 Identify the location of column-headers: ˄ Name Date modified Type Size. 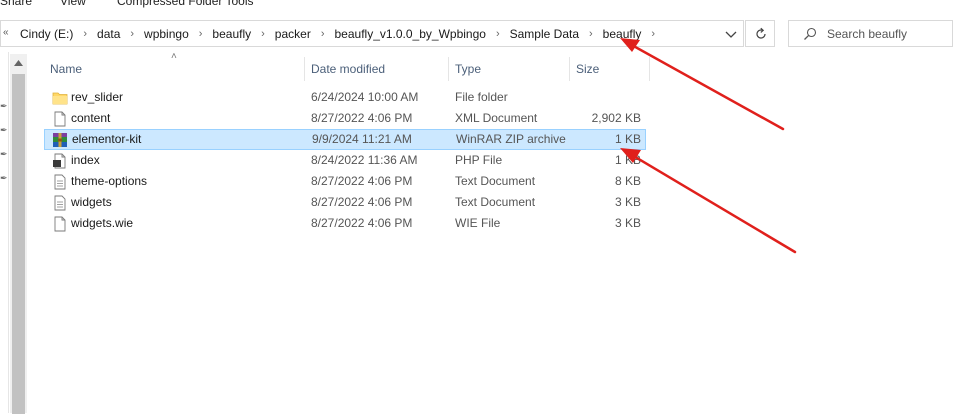
(347, 67).